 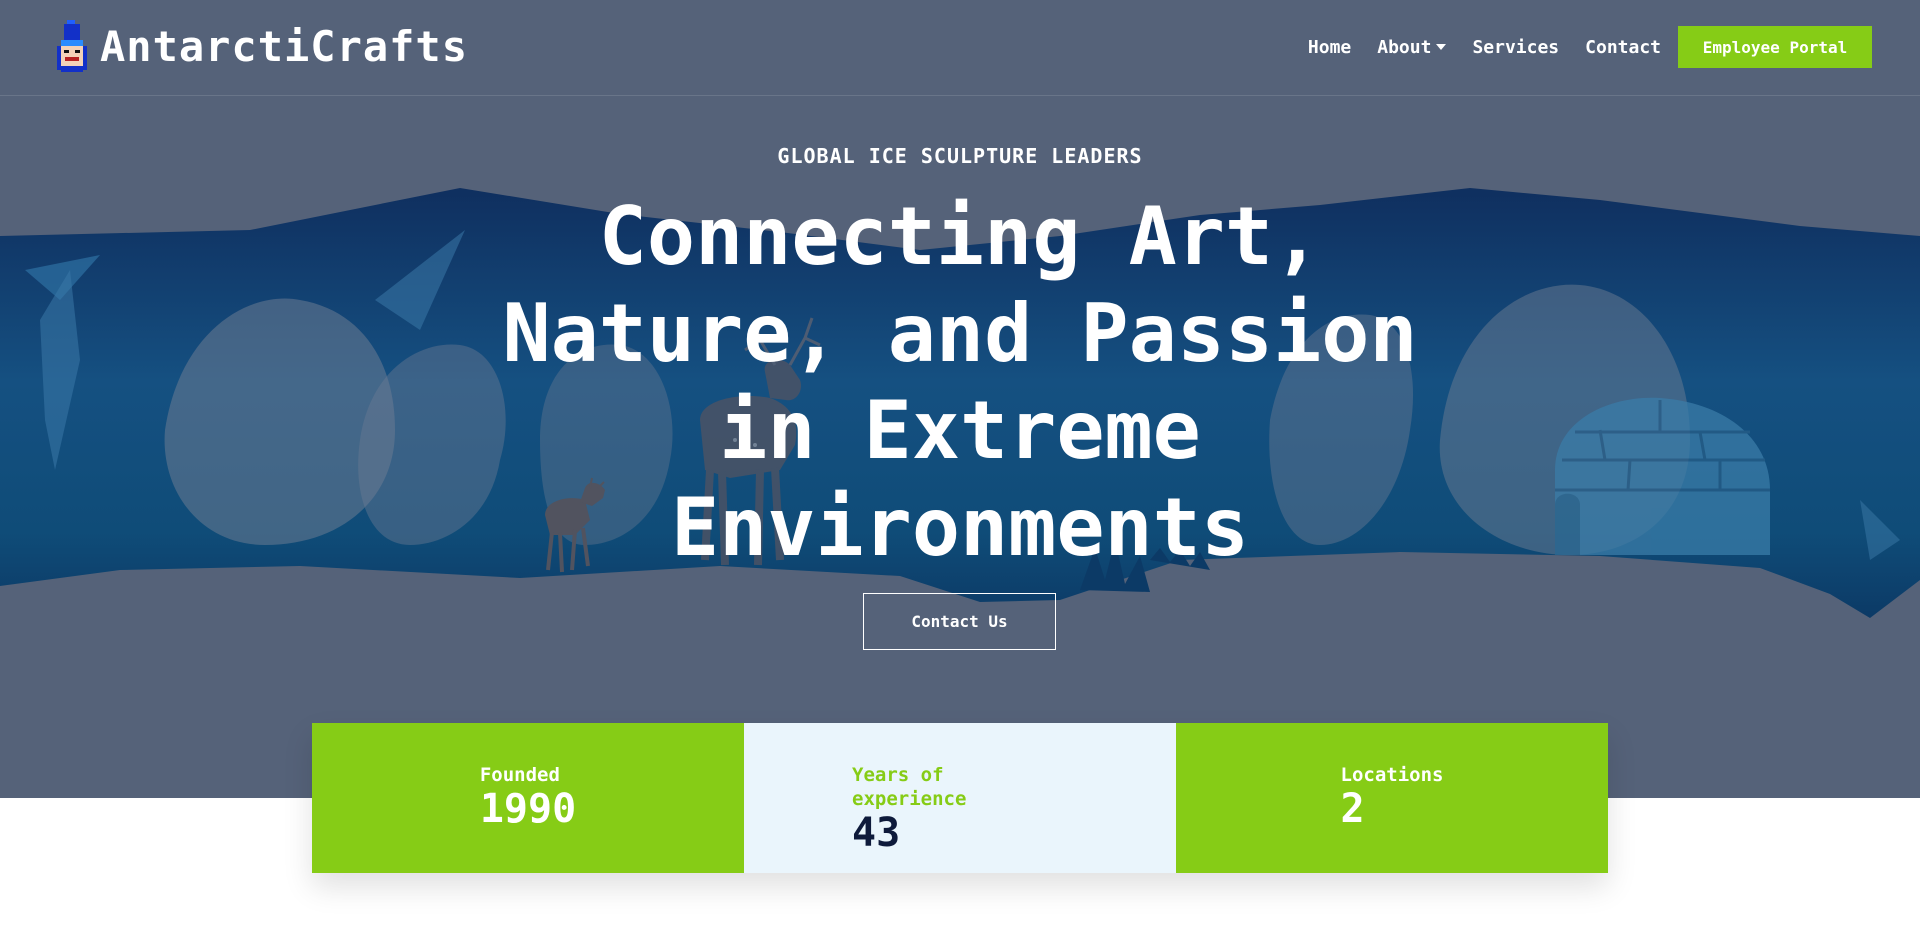 I want to click on contact-us-button: Contact Us, so click(x=959, y=621).